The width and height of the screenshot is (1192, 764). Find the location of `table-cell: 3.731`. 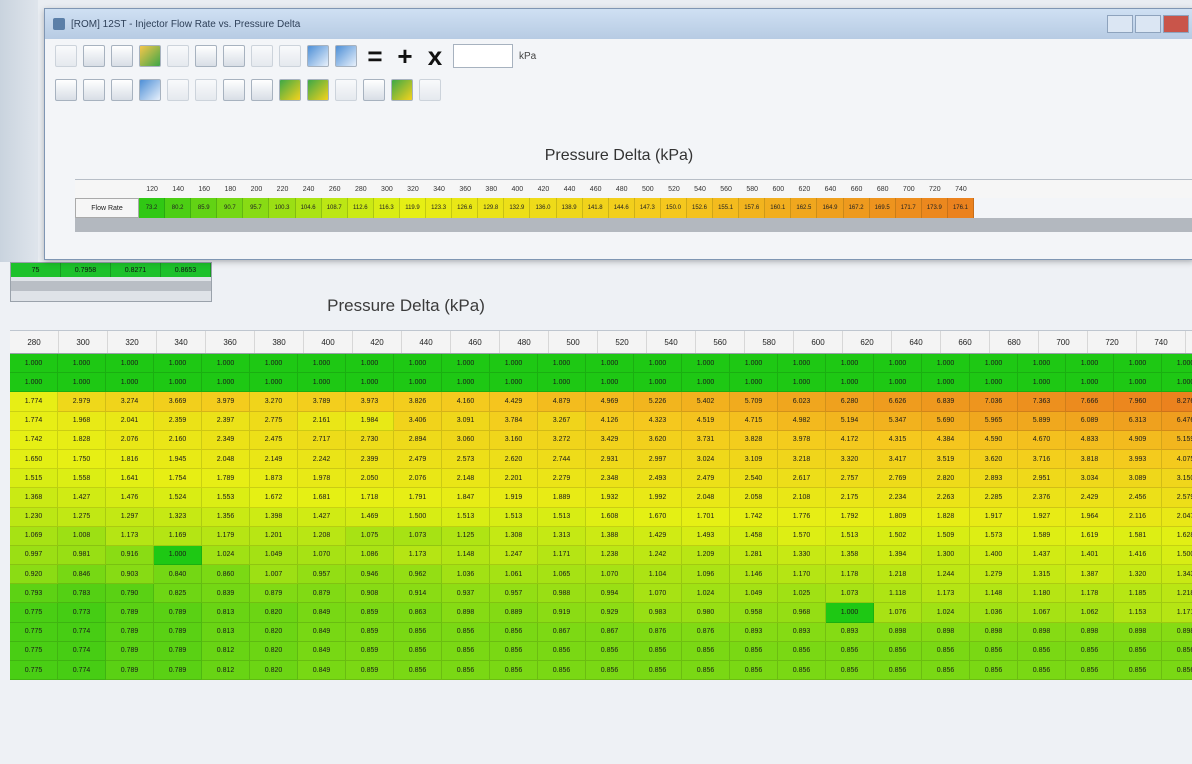

table-cell: 3.731 is located at coordinates (706, 440).